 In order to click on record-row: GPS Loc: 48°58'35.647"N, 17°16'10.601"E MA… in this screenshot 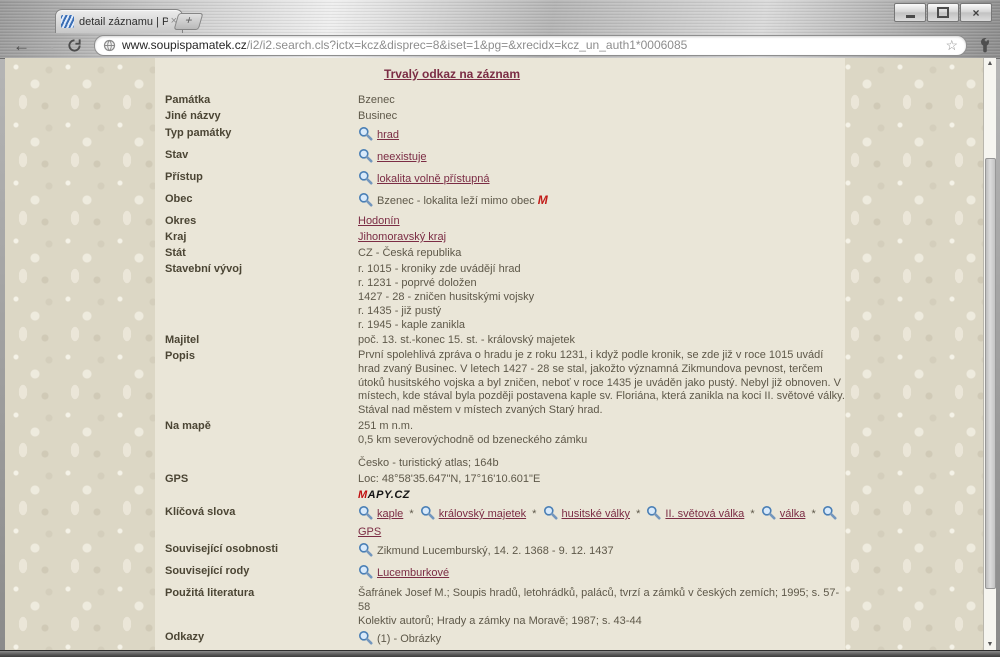, I will do `click(505, 487)`.